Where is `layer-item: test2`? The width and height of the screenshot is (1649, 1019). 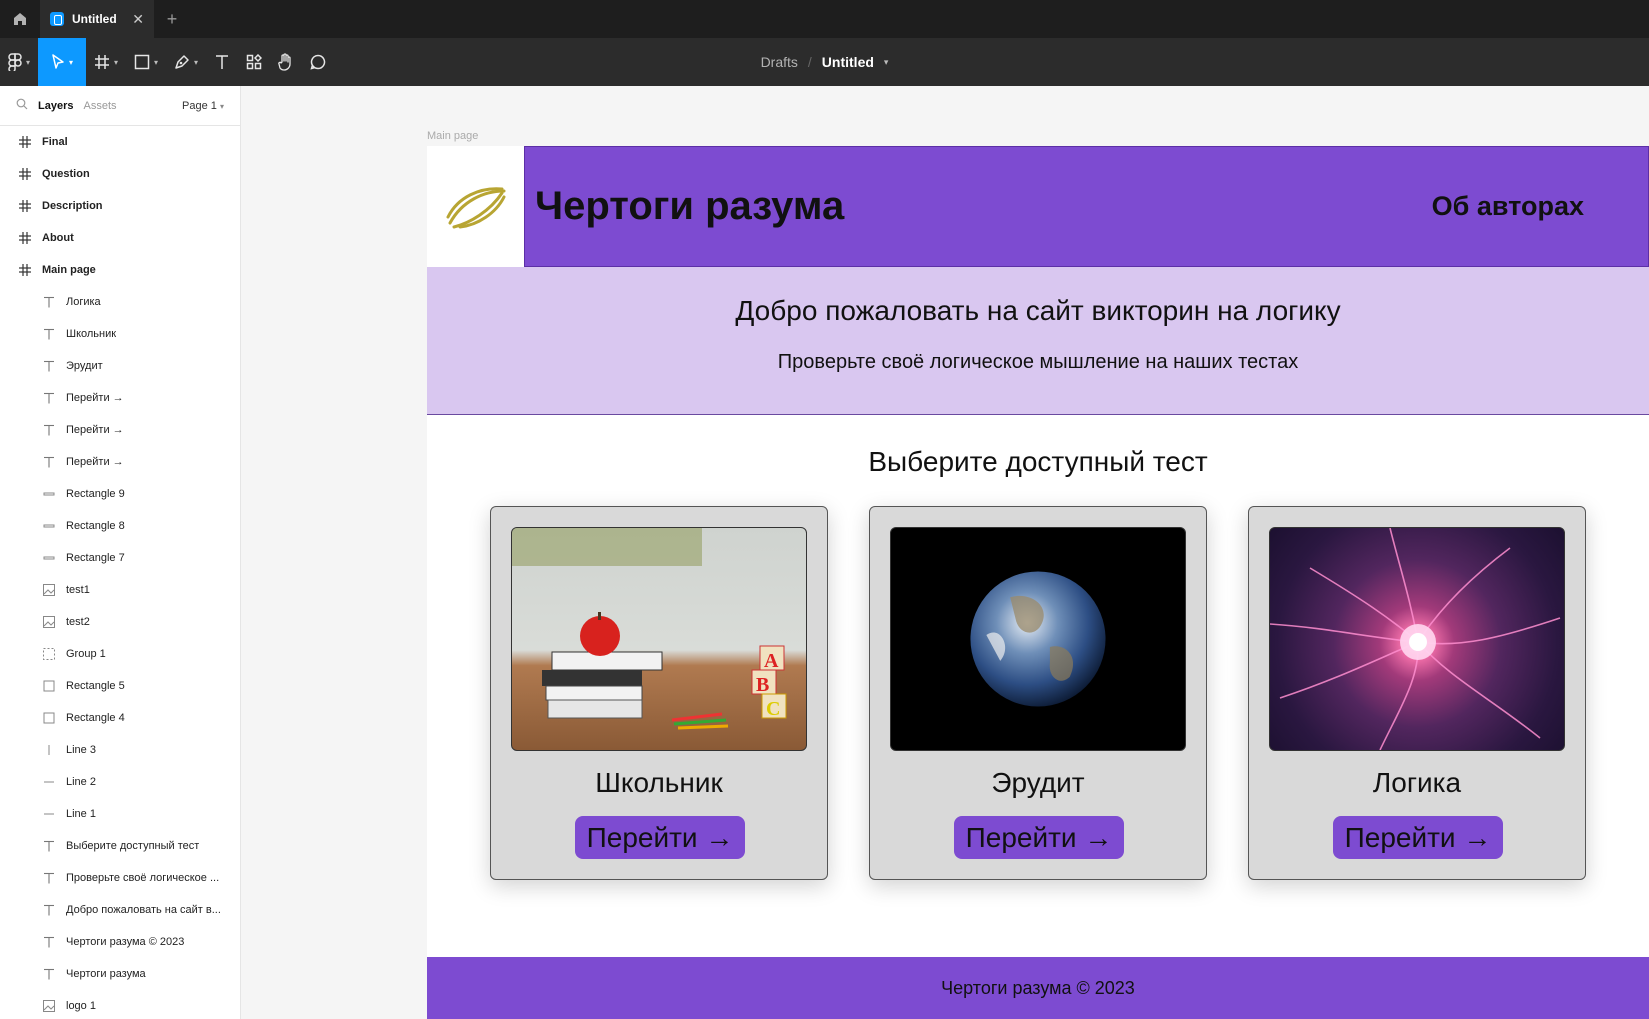 layer-item: test2 is located at coordinates (120, 622).